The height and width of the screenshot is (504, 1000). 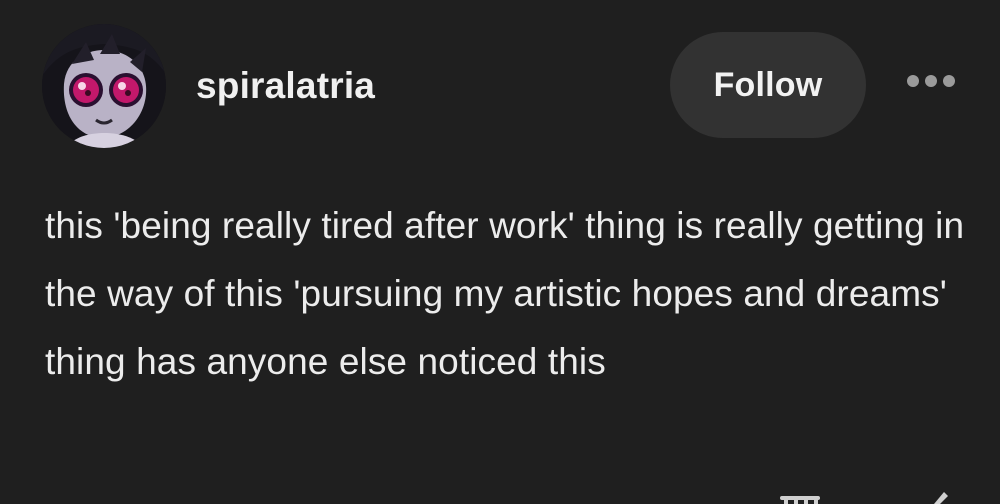 I want to click on follow-button: Follow, so click(x=768, y=85).